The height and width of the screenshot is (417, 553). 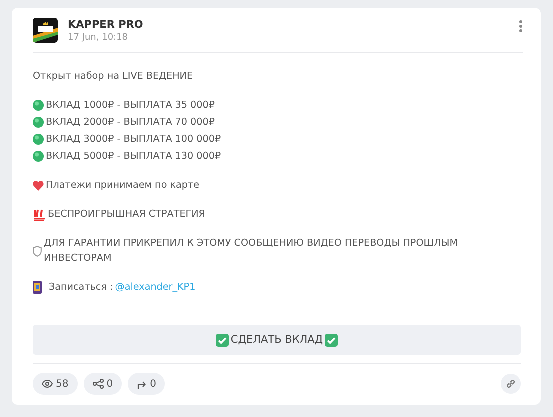 I want to click on heart-icon, so click(x=38, y=185).